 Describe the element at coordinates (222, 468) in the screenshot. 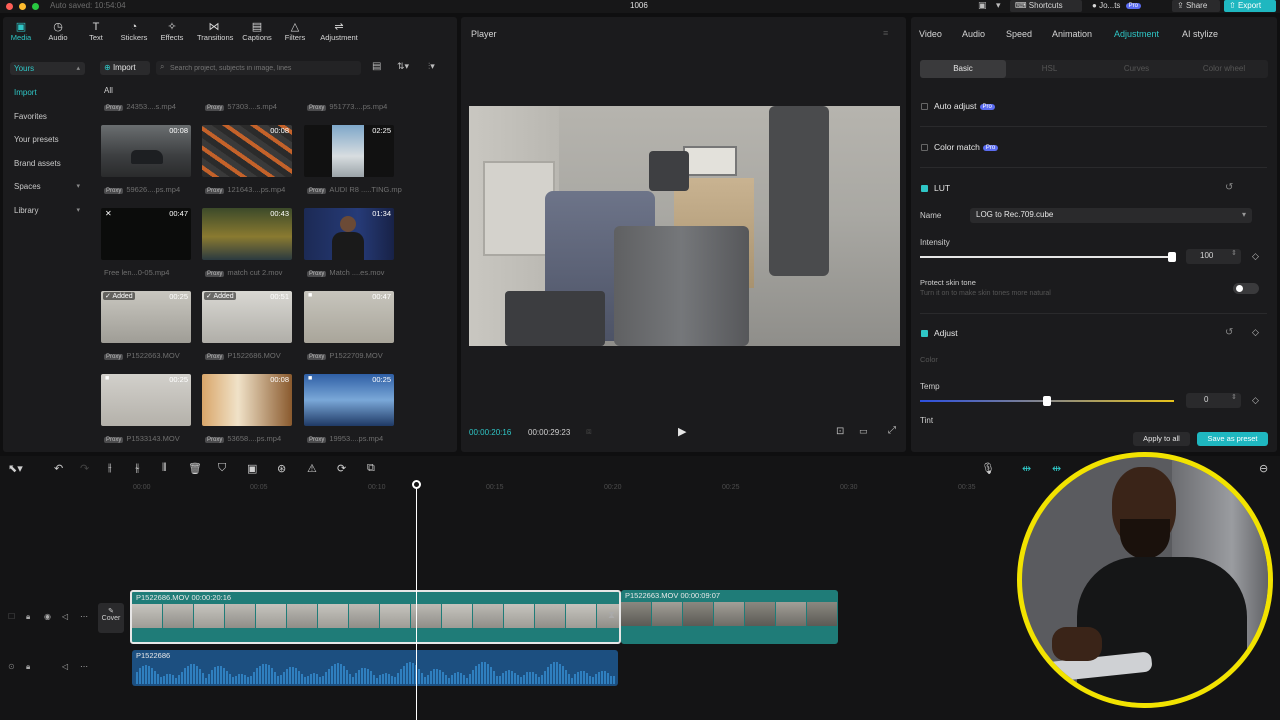

I see `marker-icon: ⛉` at that location.